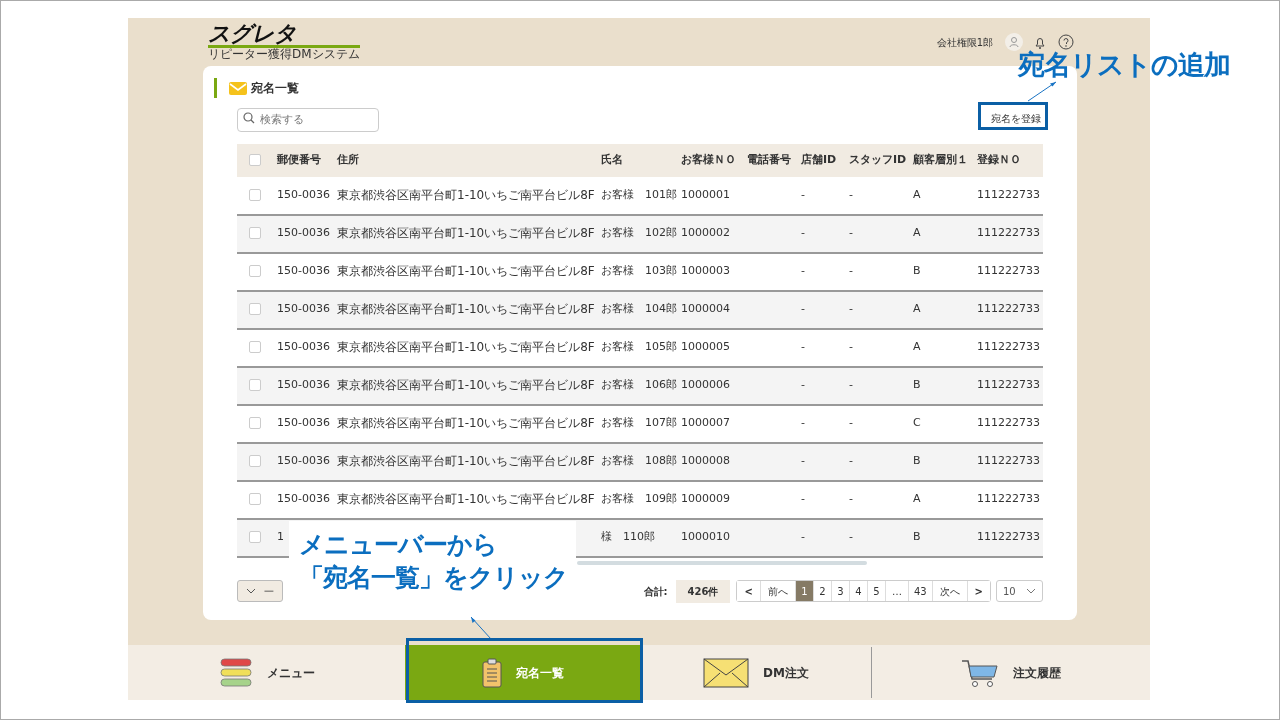 Image resolution: width=1280 pixels, height=720 pixels. Describe the element at coordinates (639, 233) in the screenshot. I see `table-cell: お客様 102郎` at that location.